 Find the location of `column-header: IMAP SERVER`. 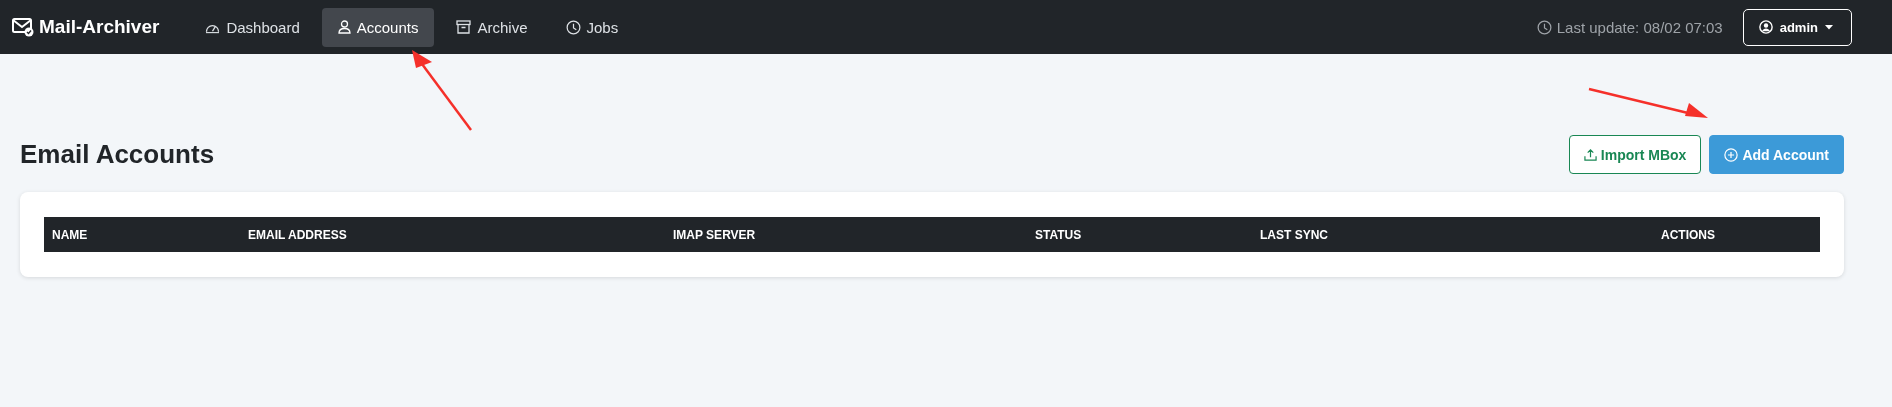

column-header: IMAP SERVER is located at coordinates (715, 234).